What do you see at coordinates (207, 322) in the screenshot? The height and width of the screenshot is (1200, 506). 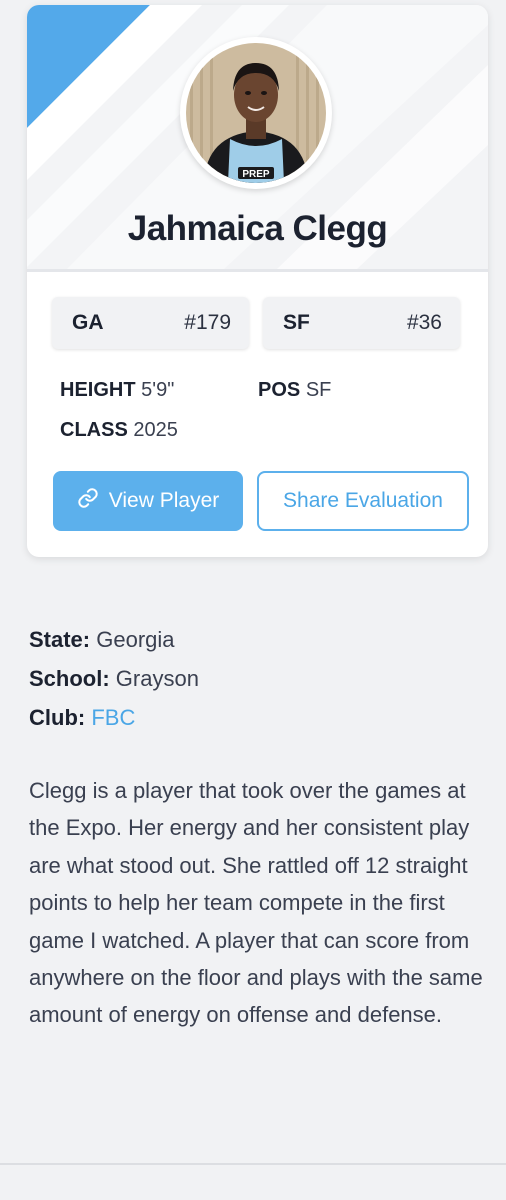 I see `state-rank-value: #179` at bounding box center [207, 322].